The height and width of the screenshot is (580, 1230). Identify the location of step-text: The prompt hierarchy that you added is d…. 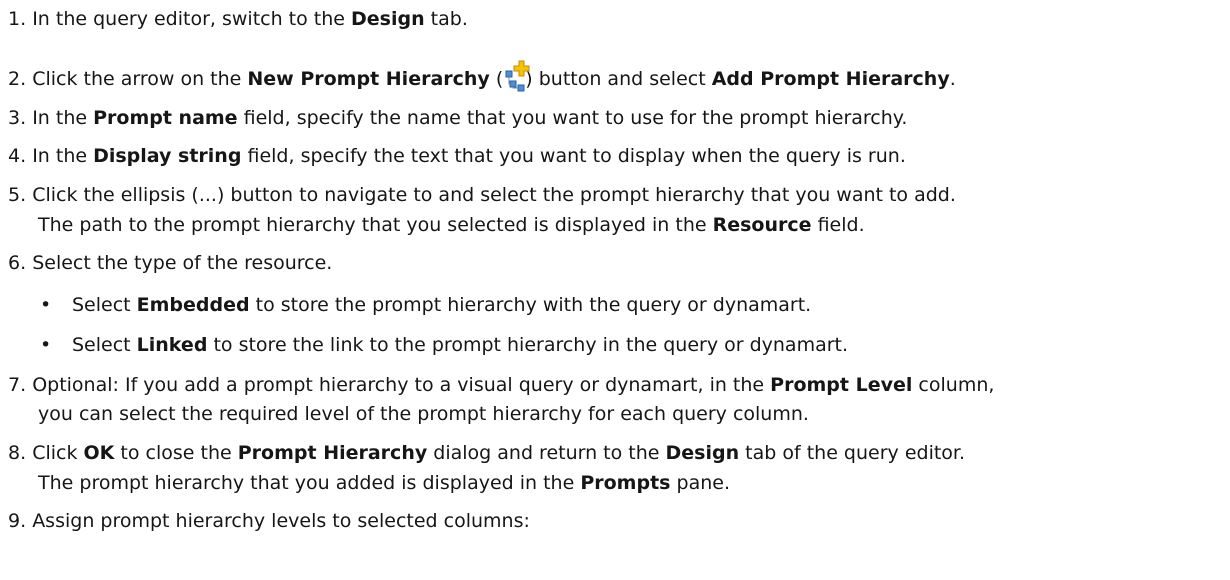
(309, 483).